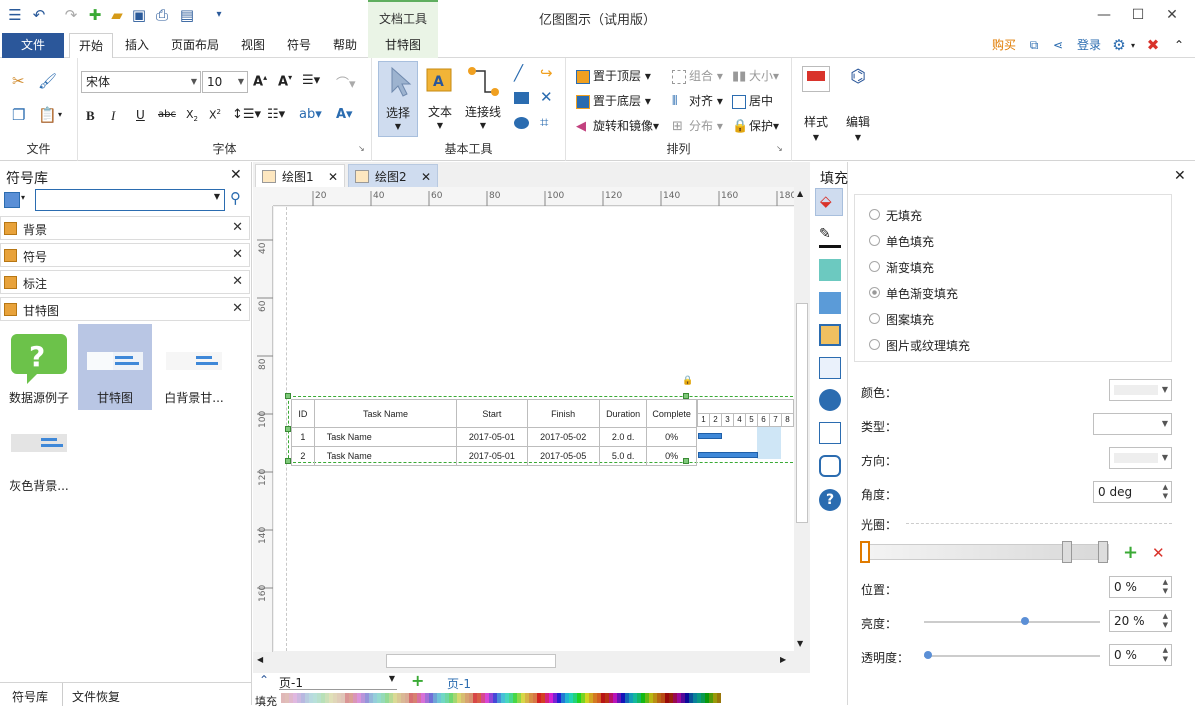 The height and width of the screenshot is (709, 1195). I want to click on settings-dropdown-icon: ▾, so click(1133, 45).